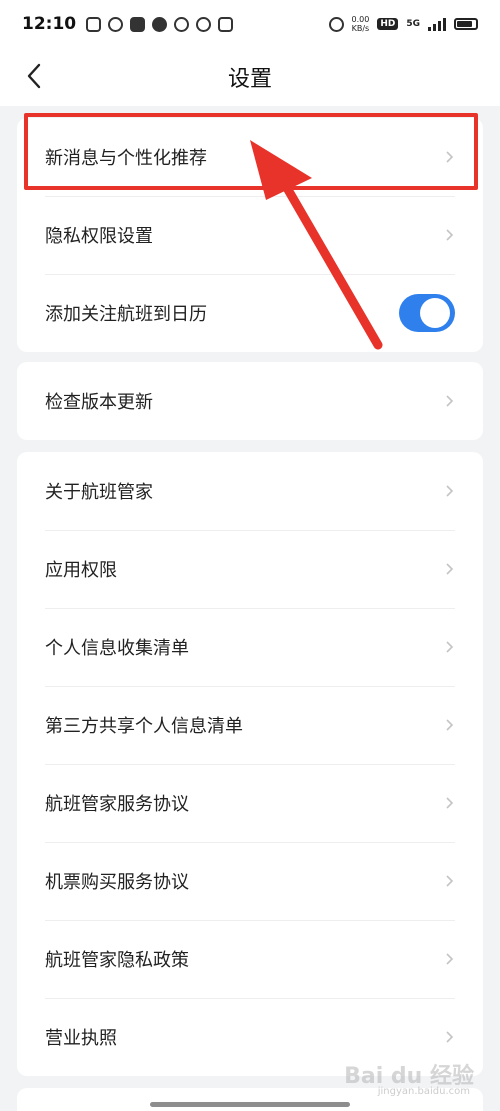  Describe the element at coordinates (126, 158) in the screenshot. I see `settings-row-label: 新消息与个性化推荐` at that location.